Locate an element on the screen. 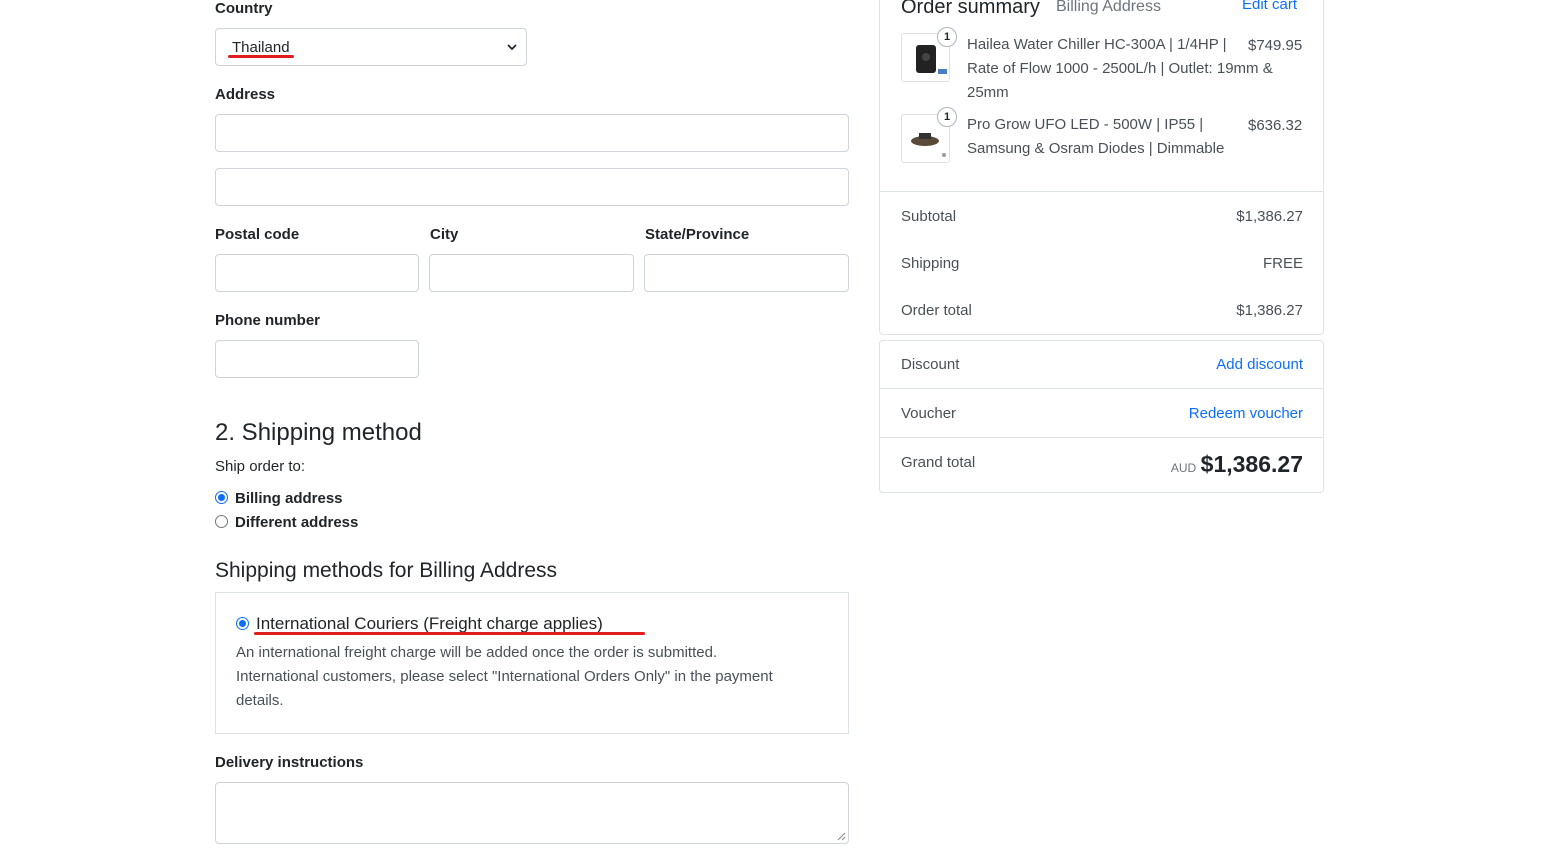 The image size is (1550, 854). phone-input is located at coordinates (317, 359).